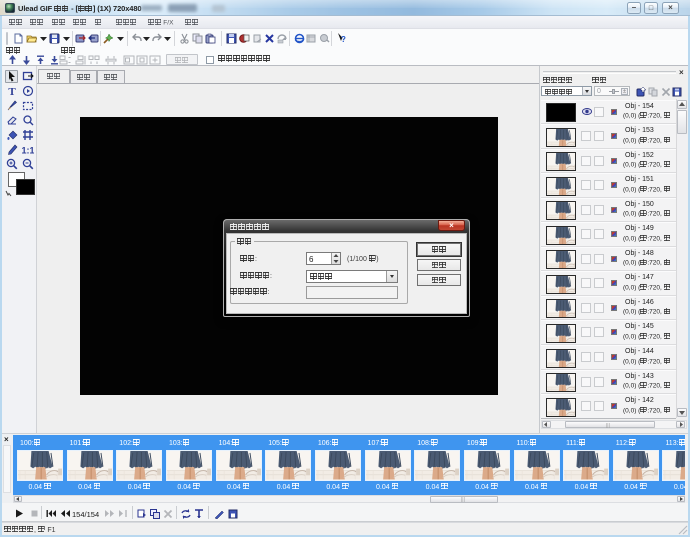  What do you see at coordinates (28, 150) in the screenshot?
I see `svg-text: 1:1` at bounding box center [28, 150].